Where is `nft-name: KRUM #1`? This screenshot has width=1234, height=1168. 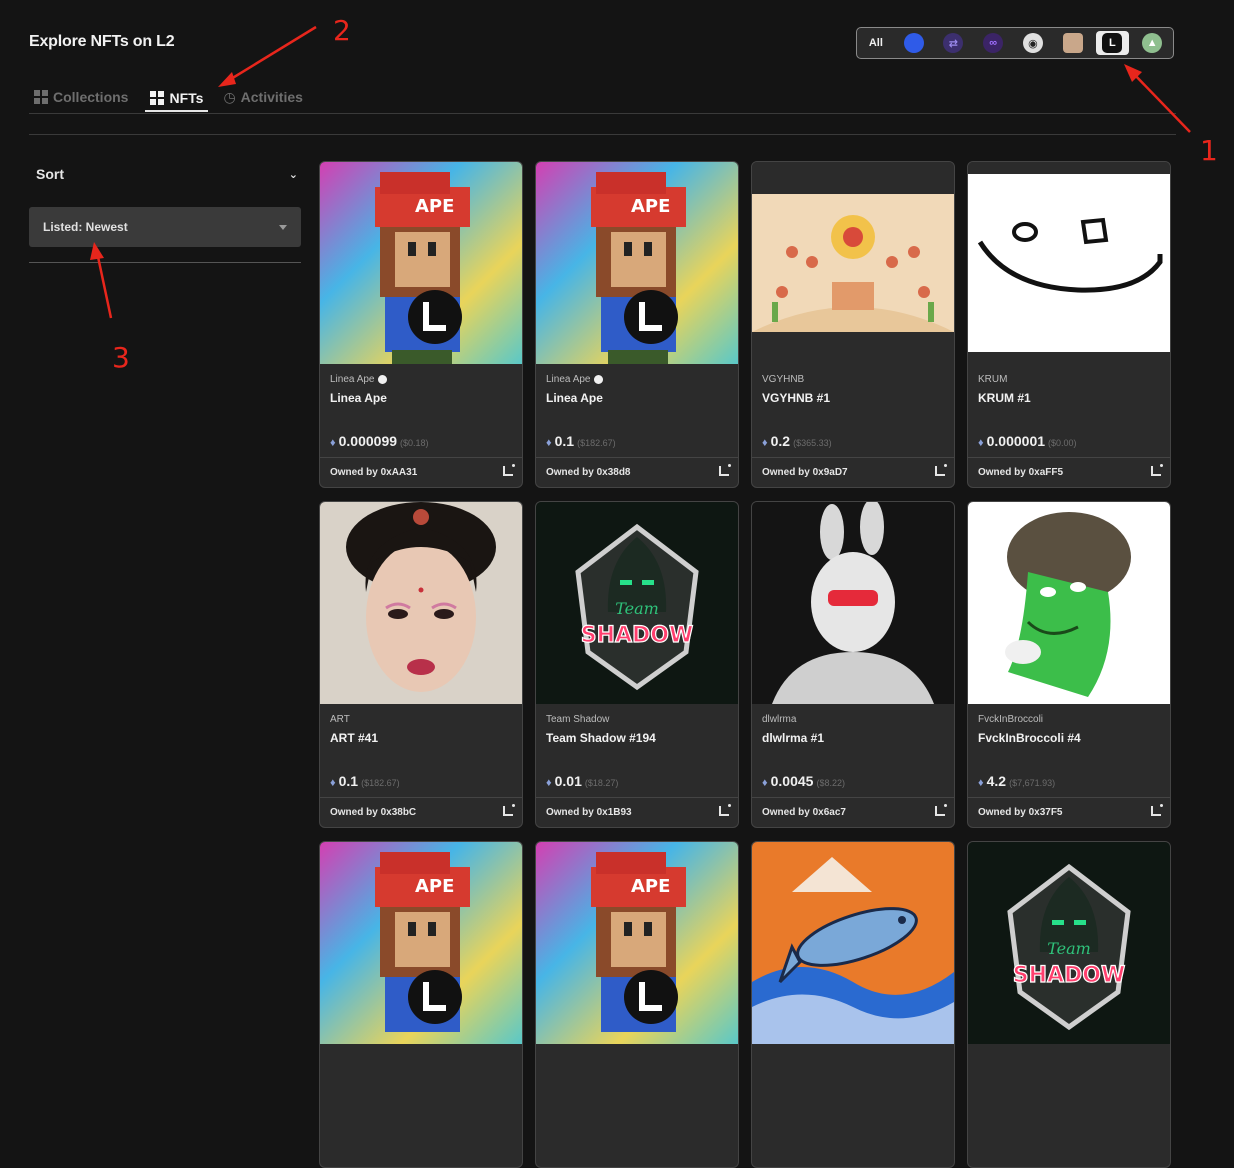 nft-name: KRUM #1 is located at coordinates (1004, 398).